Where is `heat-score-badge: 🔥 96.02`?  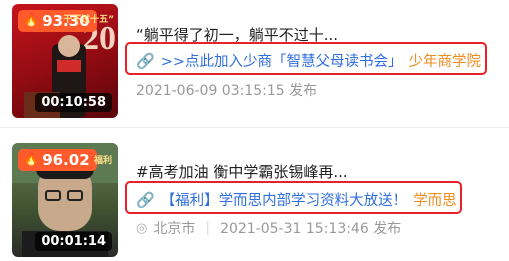 heat-score-badge: 🔥 96.02 is located at coordinates (57, 160).